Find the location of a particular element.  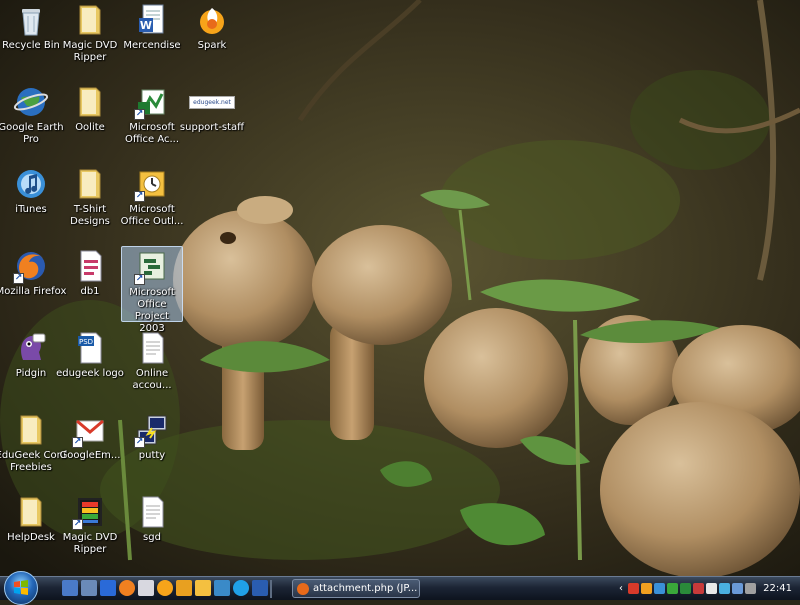

putty-icon: ↗ is located at coordinates (152, 430).